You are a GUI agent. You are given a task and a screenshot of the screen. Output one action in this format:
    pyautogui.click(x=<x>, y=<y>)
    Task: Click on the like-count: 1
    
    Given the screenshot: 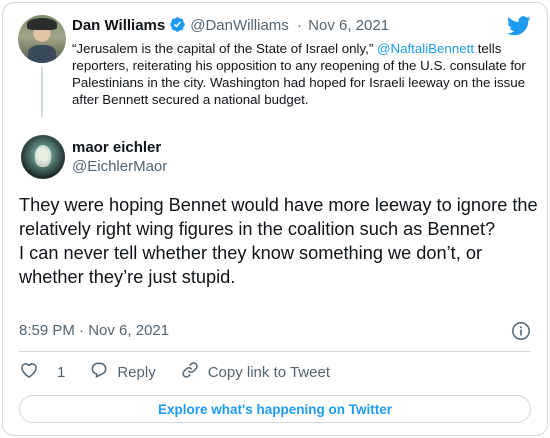 What is the action you would take?
    pyautogui.click(x=61, y=372)
    